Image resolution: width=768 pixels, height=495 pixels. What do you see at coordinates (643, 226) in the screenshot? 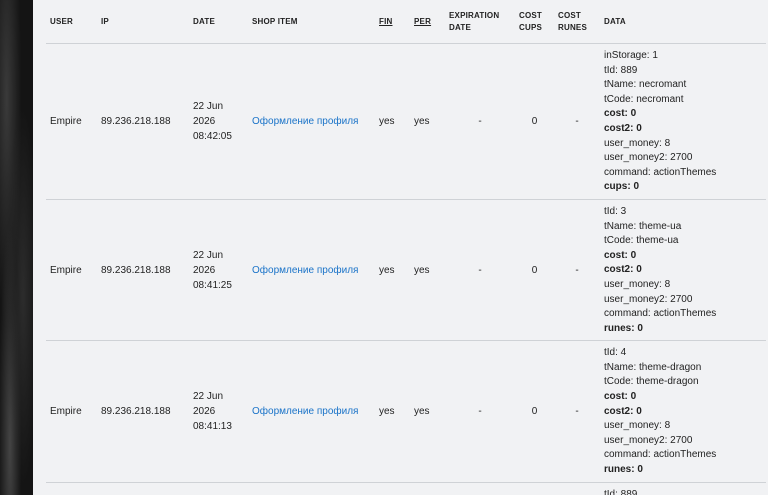
I see `data-line: tName: theme-ua` at bounding box center [643, 226].